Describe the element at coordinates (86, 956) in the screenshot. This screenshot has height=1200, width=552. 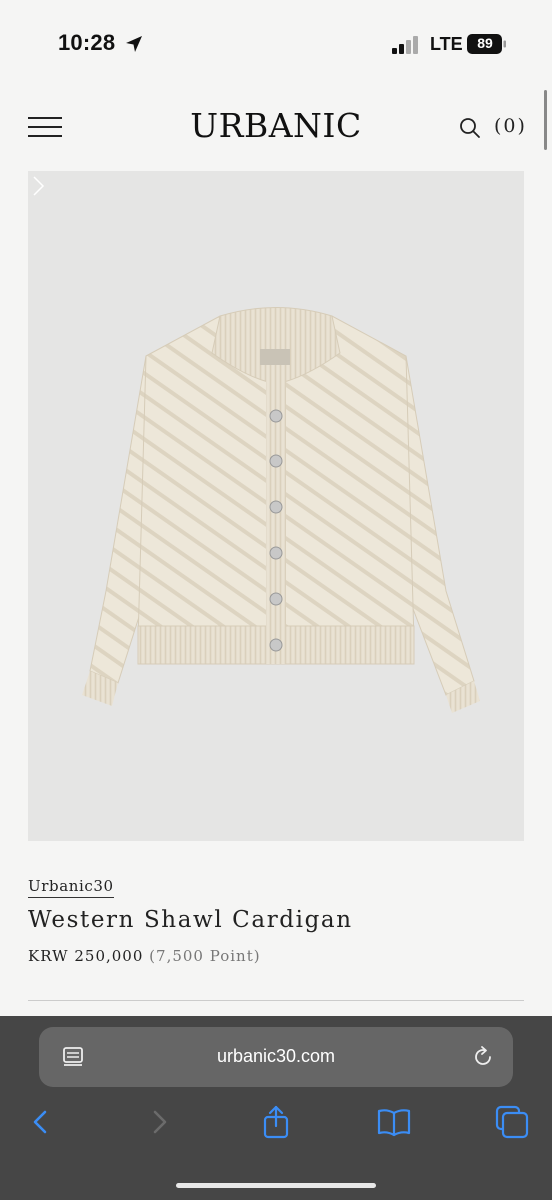
I see `price-value: KRW 250,000` at that location.